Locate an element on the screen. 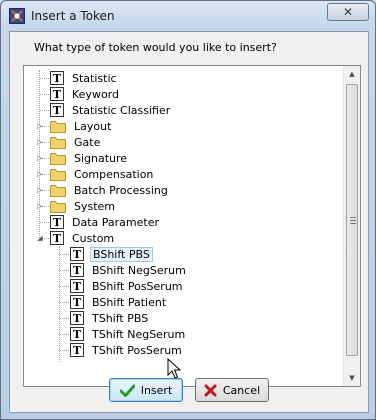 The height and width of the screenshot is (420, 376). vertical-scrollbar: ▲ ▼ is located at coordinates (351, 226).